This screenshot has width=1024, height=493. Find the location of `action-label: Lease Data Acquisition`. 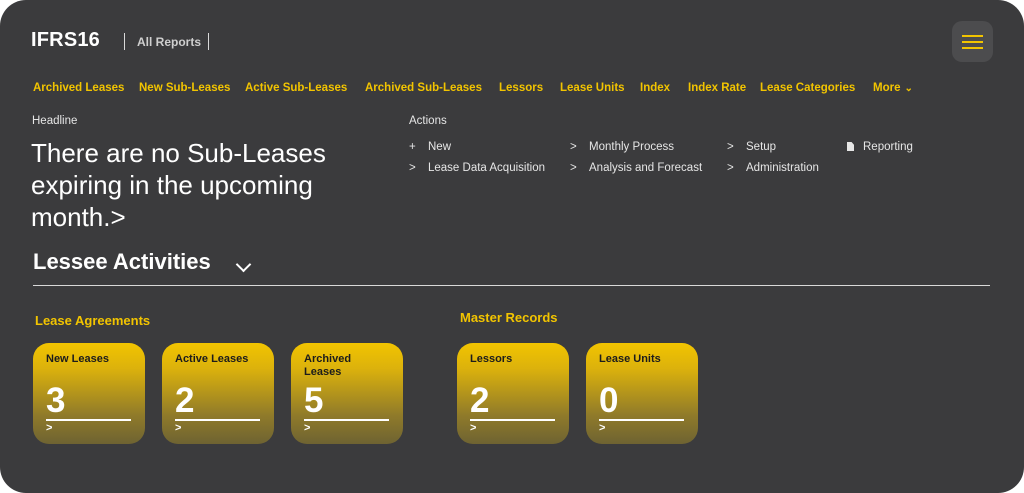

action-label: Lease Data Acquisition is located at coordinates (486, 168).